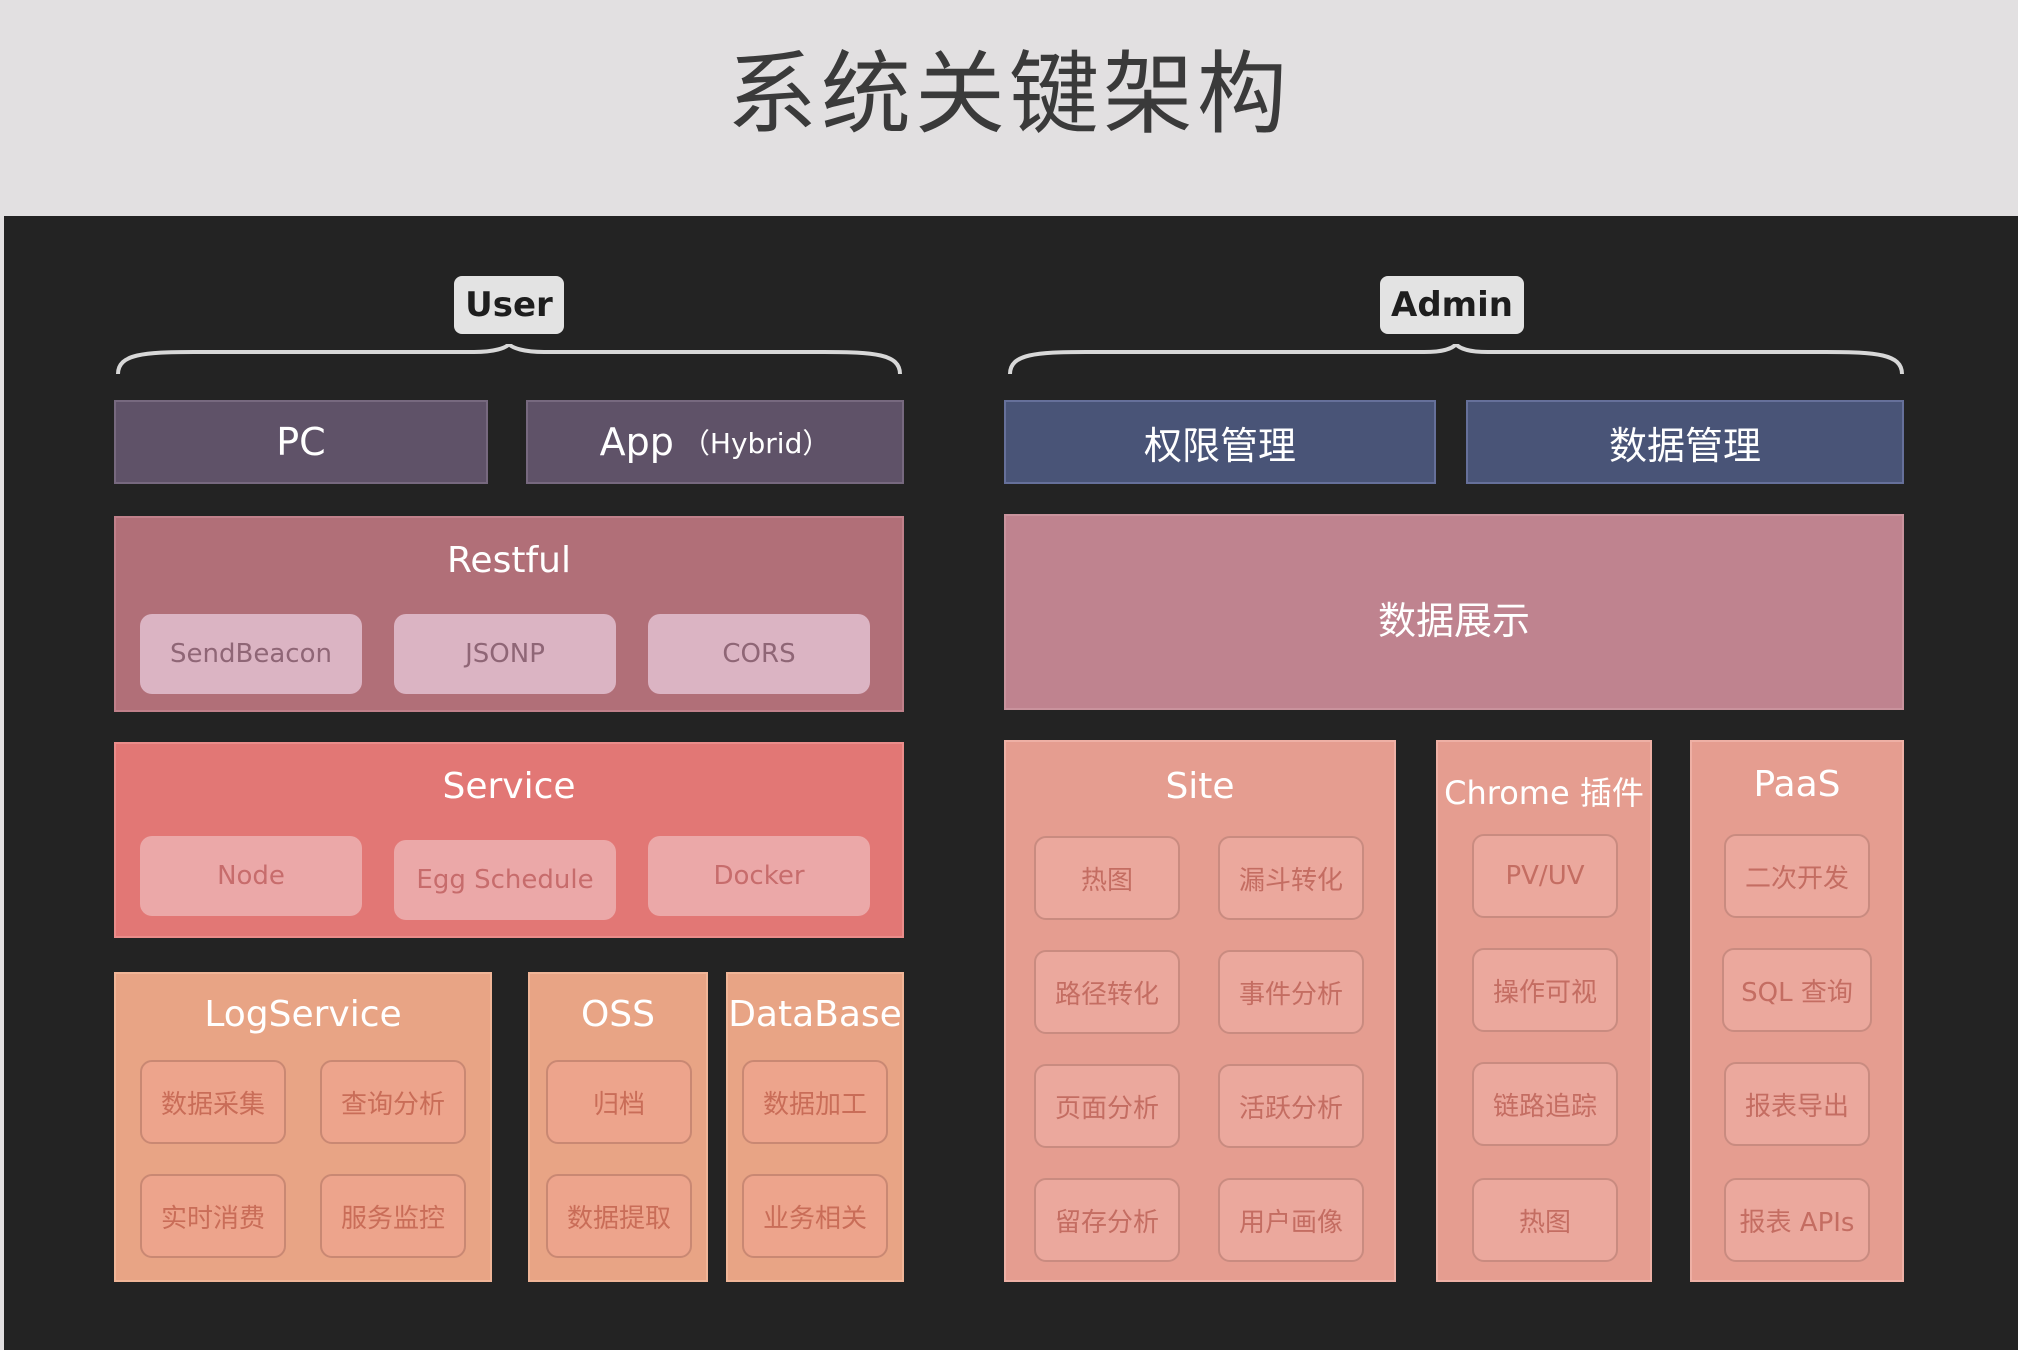 The height and width of the screenshot is (1350, 2018). Describe the element at coordinates (303, 1014) in the screenshot. I see `logservice-title: LogService` at that location.